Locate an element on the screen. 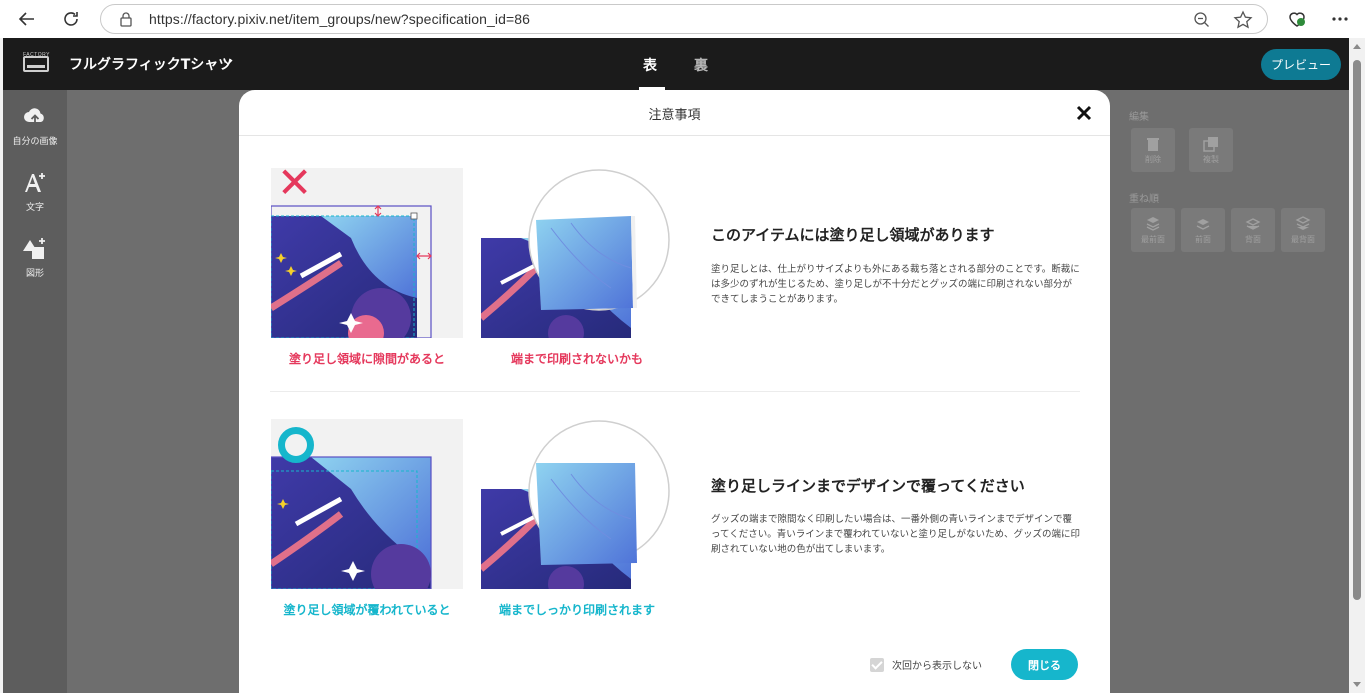 This screenshot has height=693, width=1365. send-to-back-icon is located at coordinates (1303, 222).